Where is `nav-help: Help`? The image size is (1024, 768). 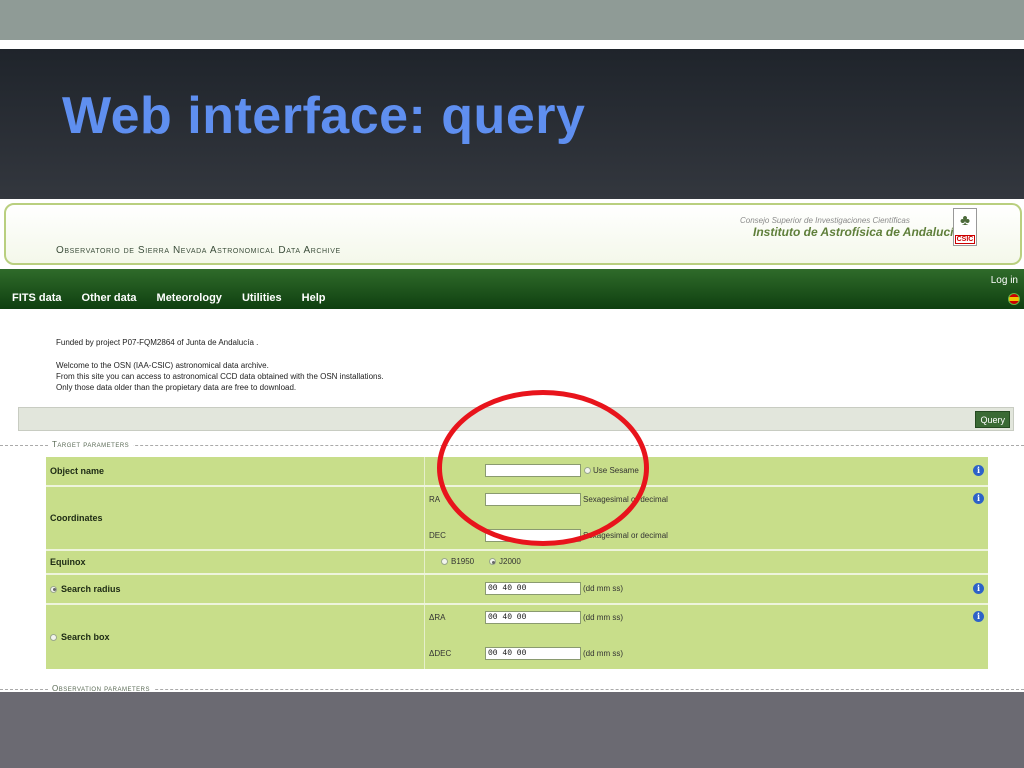
nav-help: Help is located at coordinates (314, 298).